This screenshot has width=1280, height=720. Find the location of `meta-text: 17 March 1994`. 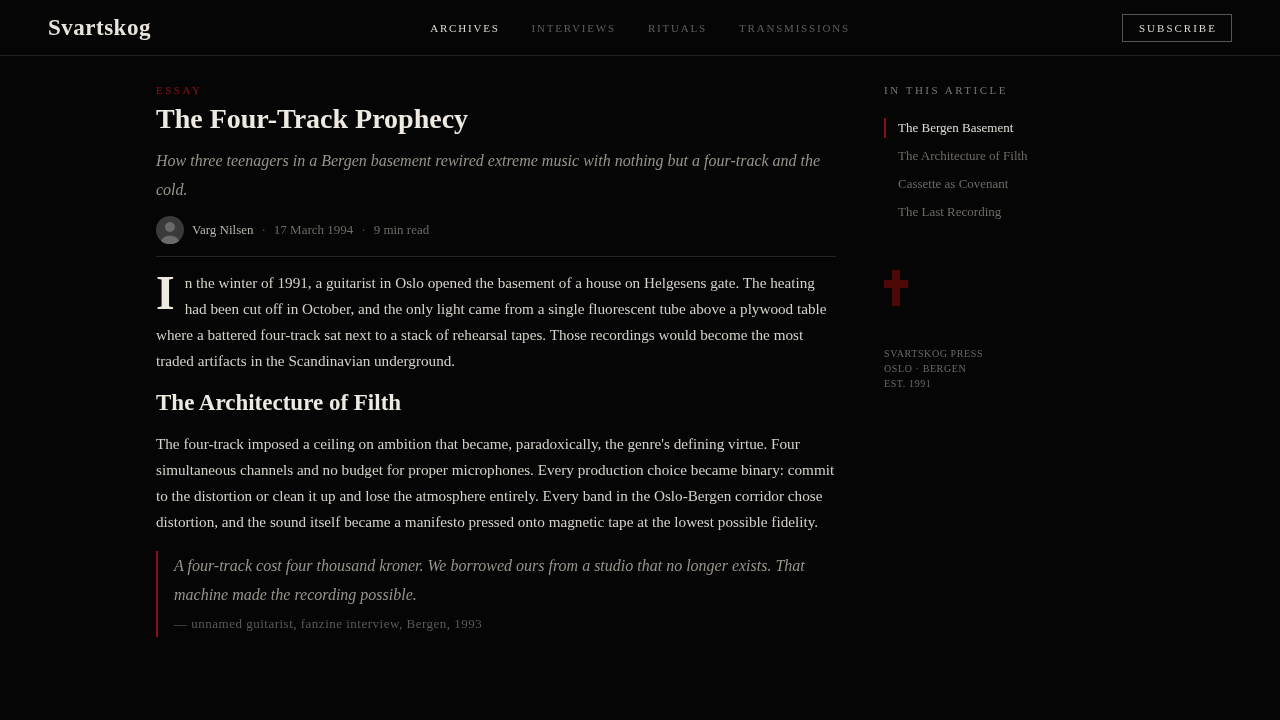

meta-text: 17 March 1994 is located at coordinates (313, 230).